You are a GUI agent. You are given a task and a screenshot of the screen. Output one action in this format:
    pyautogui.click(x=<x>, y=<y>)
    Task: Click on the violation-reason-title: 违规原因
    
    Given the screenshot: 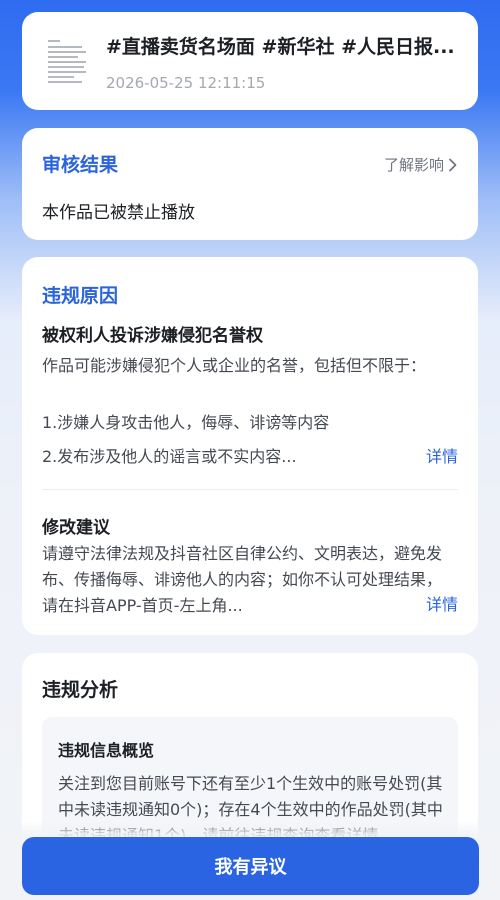 What is the action you would take?
    pyautogui.click(x=80, y=296)
    